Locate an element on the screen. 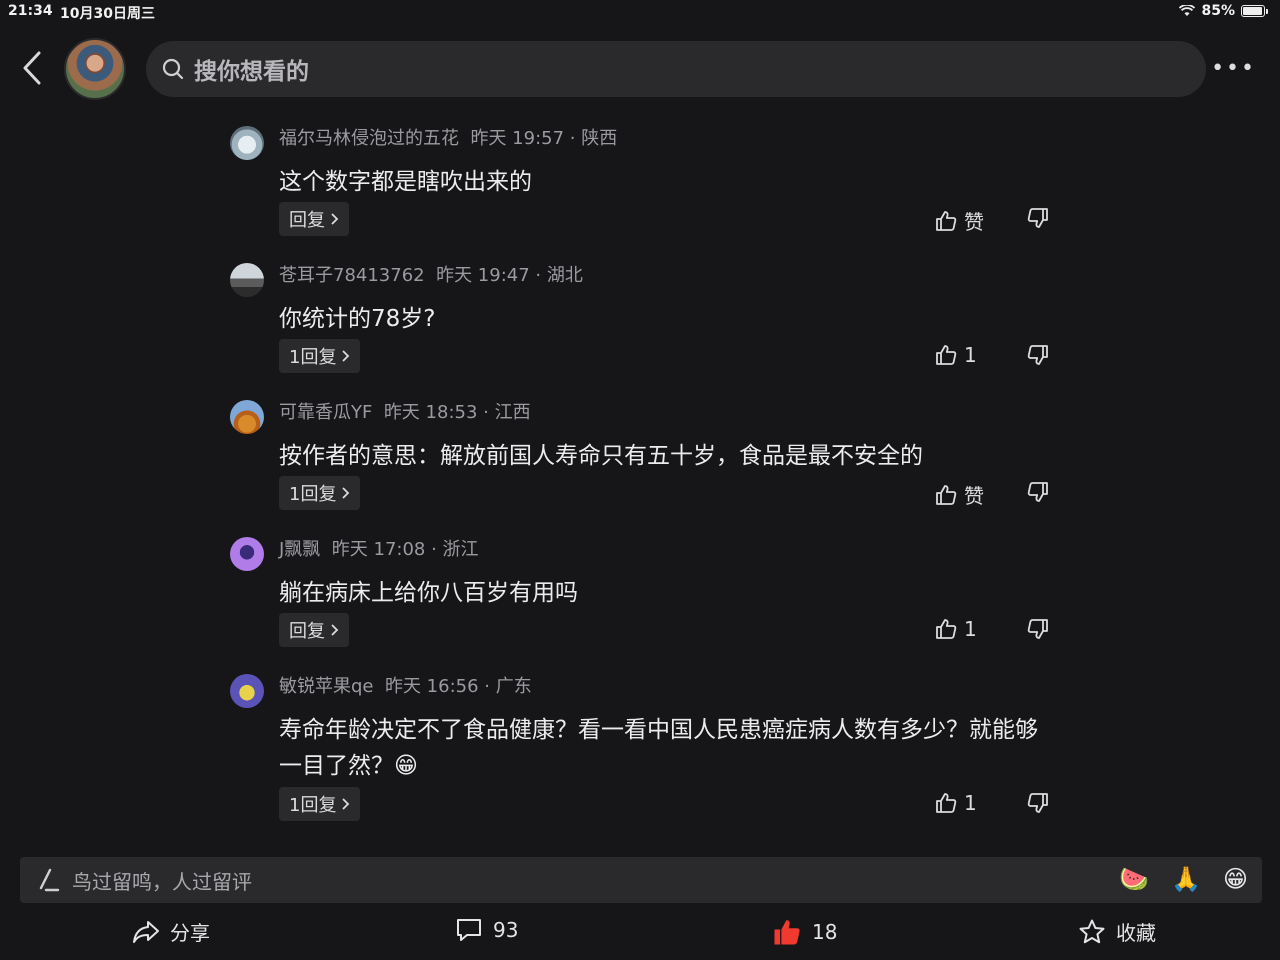 The image size is (1280, 960). watermelon-emoji: 🍉 is located at coordinates (1134, 879).